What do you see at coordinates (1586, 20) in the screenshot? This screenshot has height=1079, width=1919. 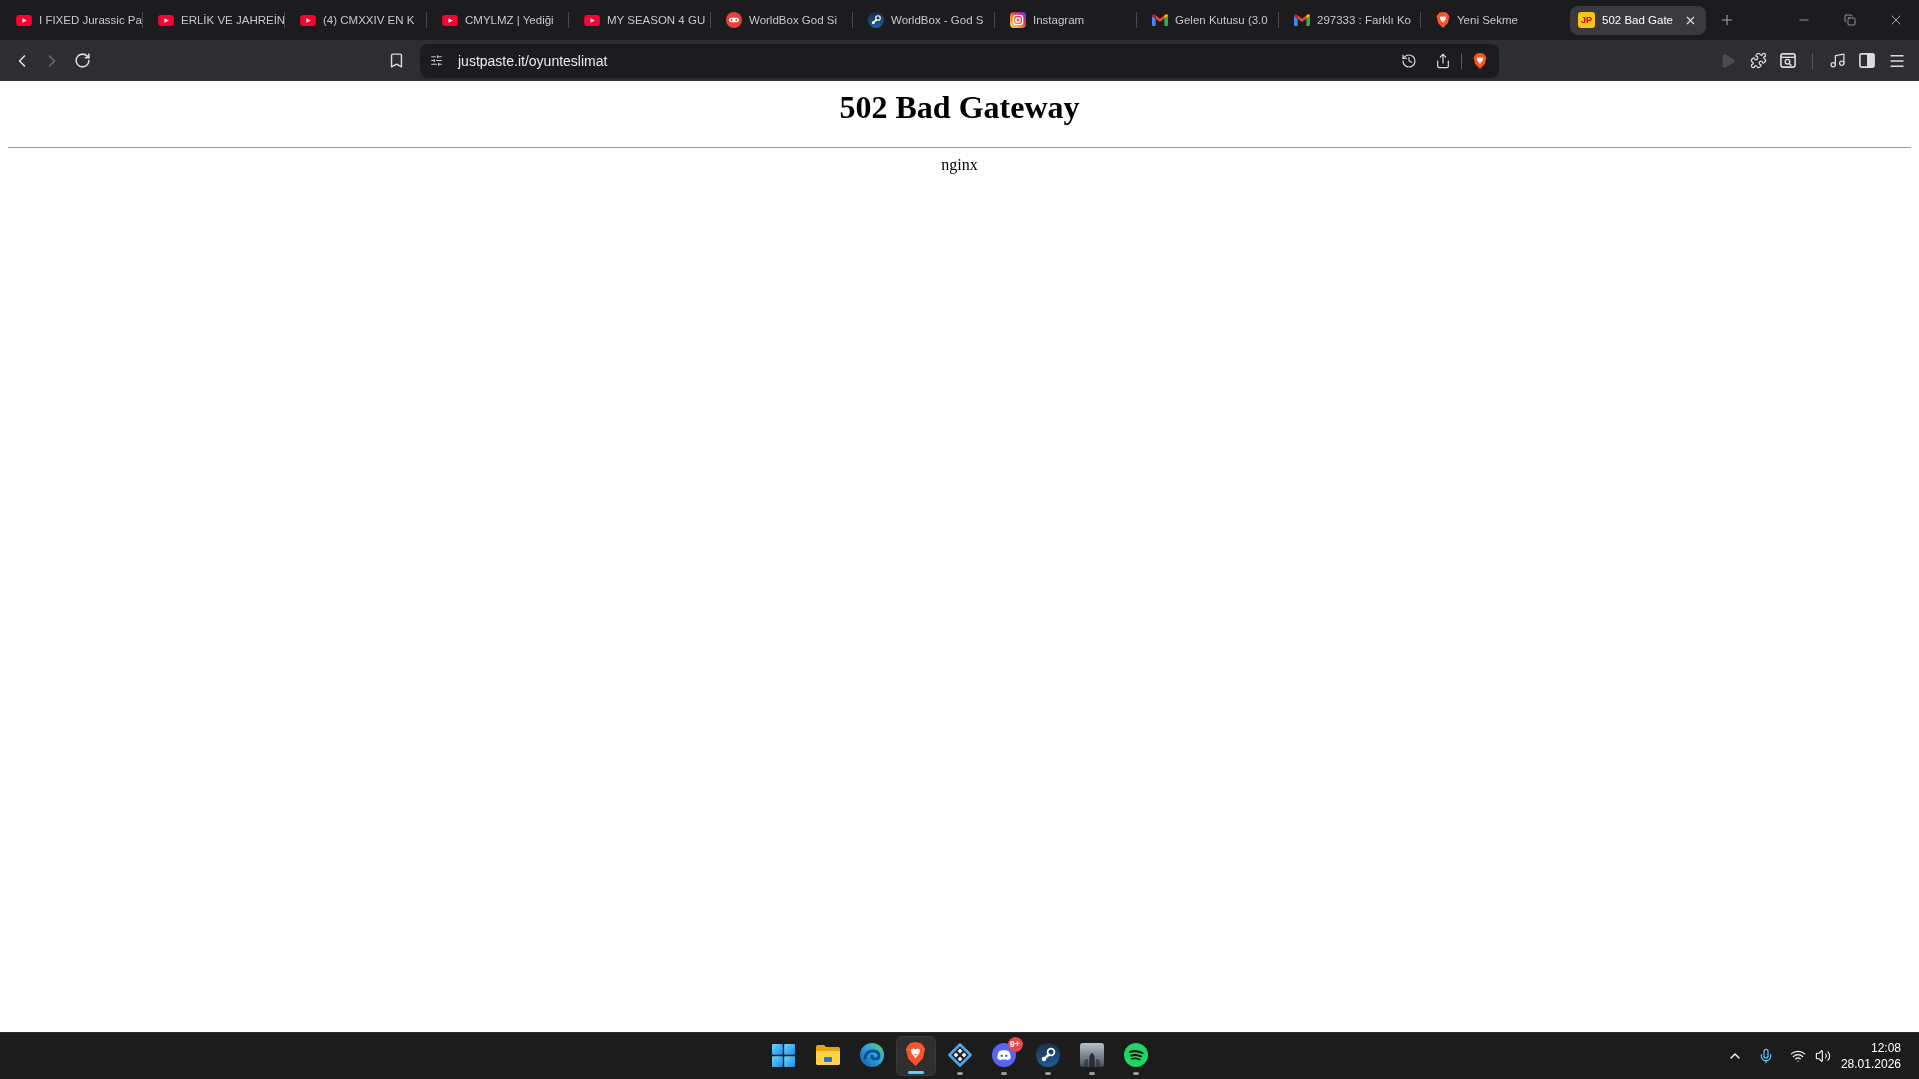 I see `site-logo: JP` at bounding box center [1586, 20].